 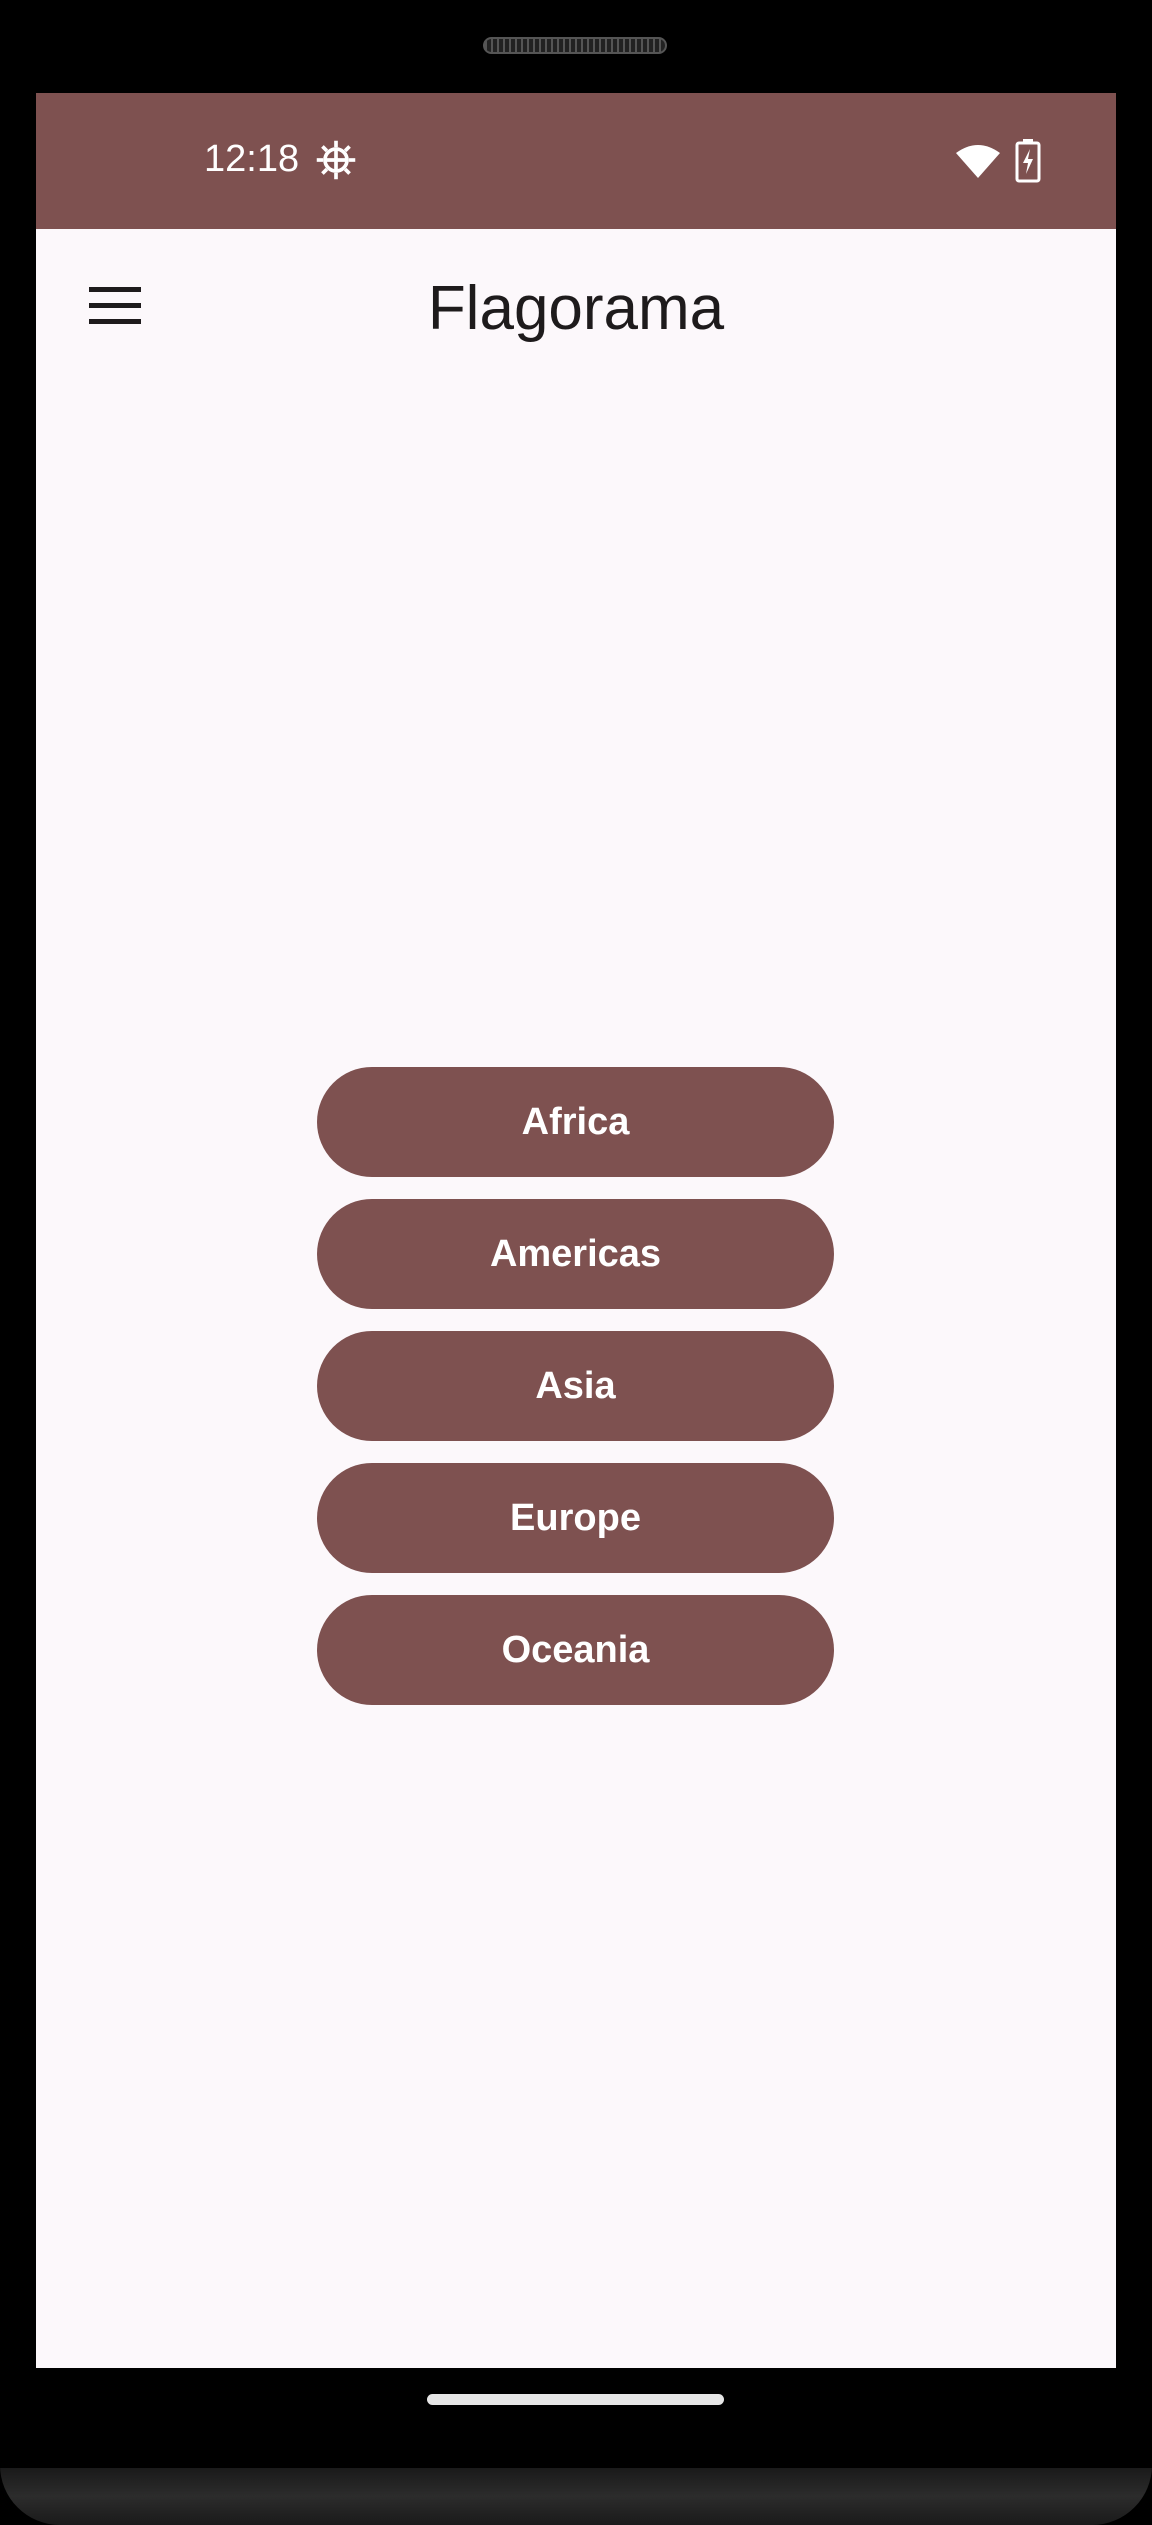 I want to click on battery-charging-icon, so click(x=1028, y=161).